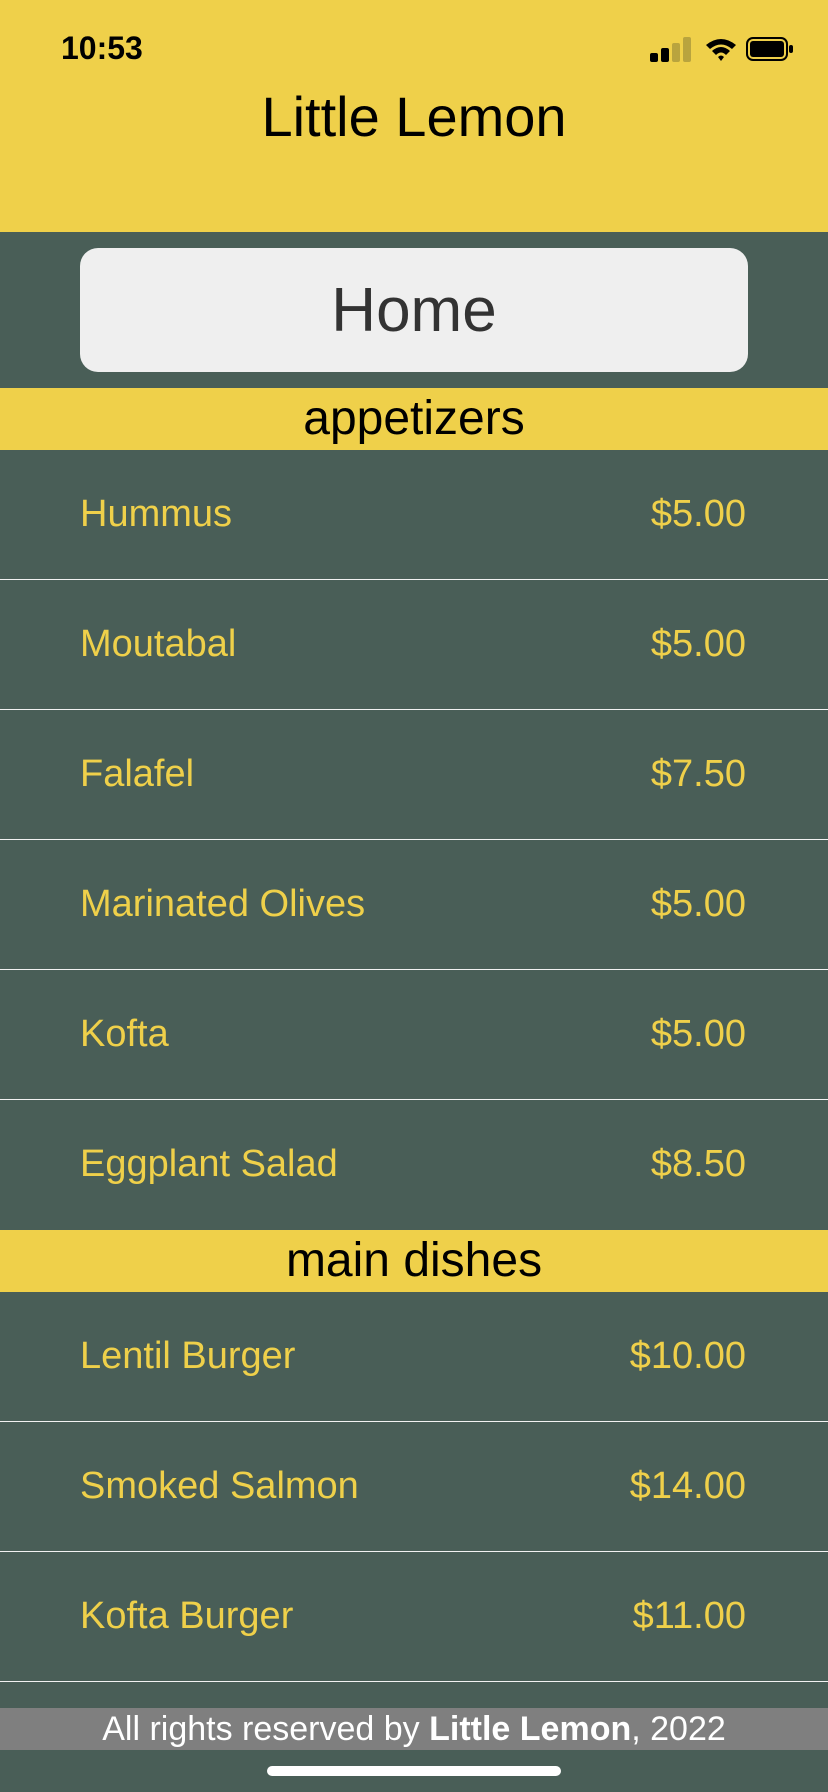 Image resolution: width=828 pixels, height=1792 pixels. Describe the element at coordinates (414, 905) in the screenshot. I see `menu-item-row: Marinated Olives $5.00` at that location.